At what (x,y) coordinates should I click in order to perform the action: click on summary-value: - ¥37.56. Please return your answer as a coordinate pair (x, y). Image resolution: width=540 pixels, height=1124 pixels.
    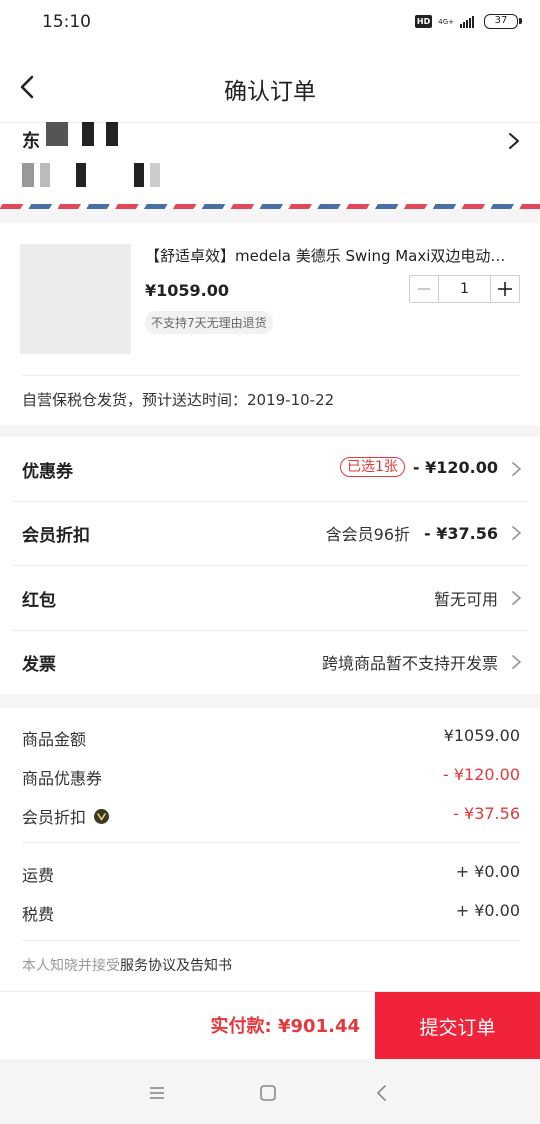
    Looking at the image, I should click on (486, 813).